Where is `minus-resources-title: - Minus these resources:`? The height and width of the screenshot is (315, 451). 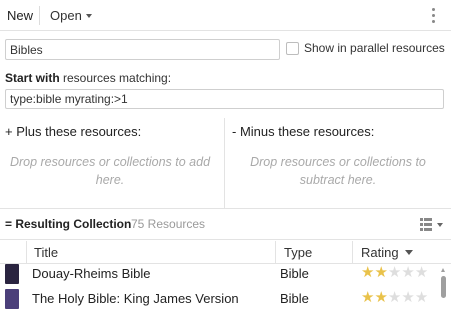 minus-resources-title: - Minus these resources: is located at coordinates (303, 131).